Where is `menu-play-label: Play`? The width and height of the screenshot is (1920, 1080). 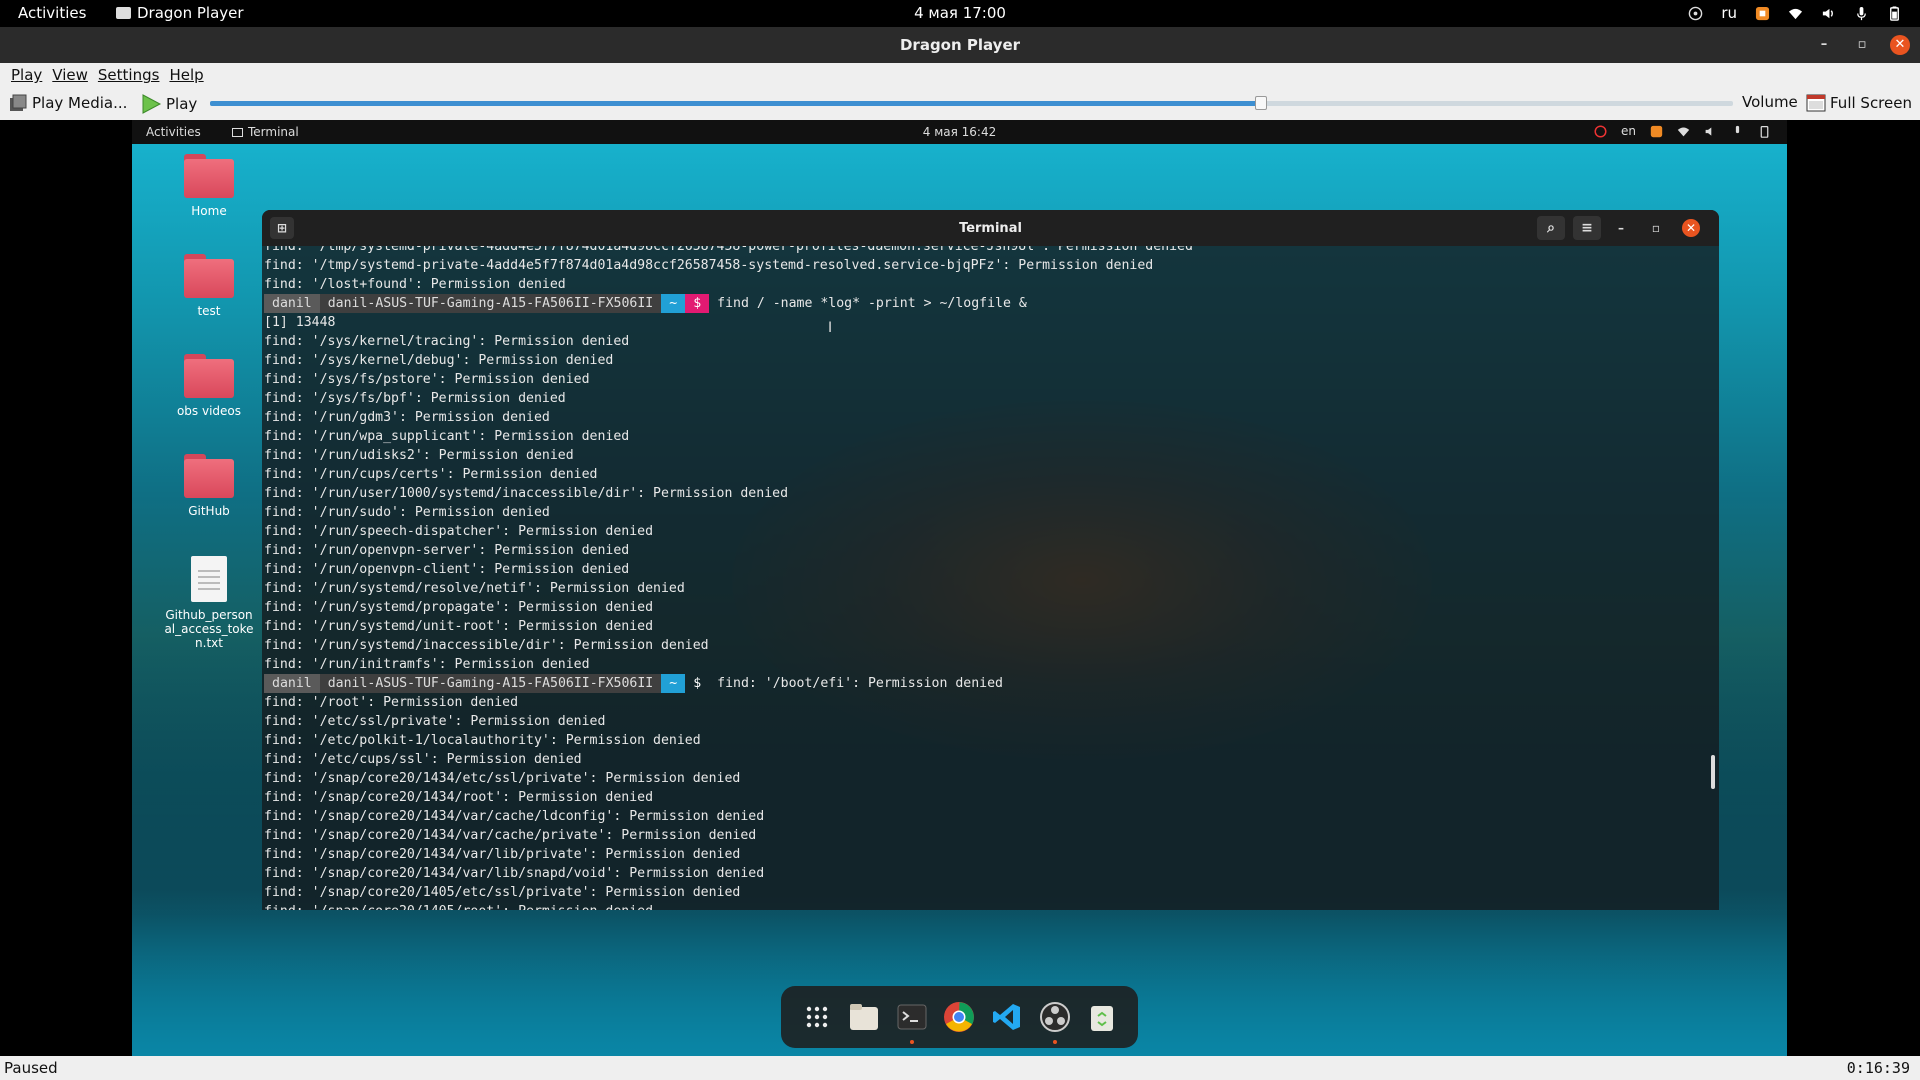 menu-play-label: Play is located at coordinates (27, 75).